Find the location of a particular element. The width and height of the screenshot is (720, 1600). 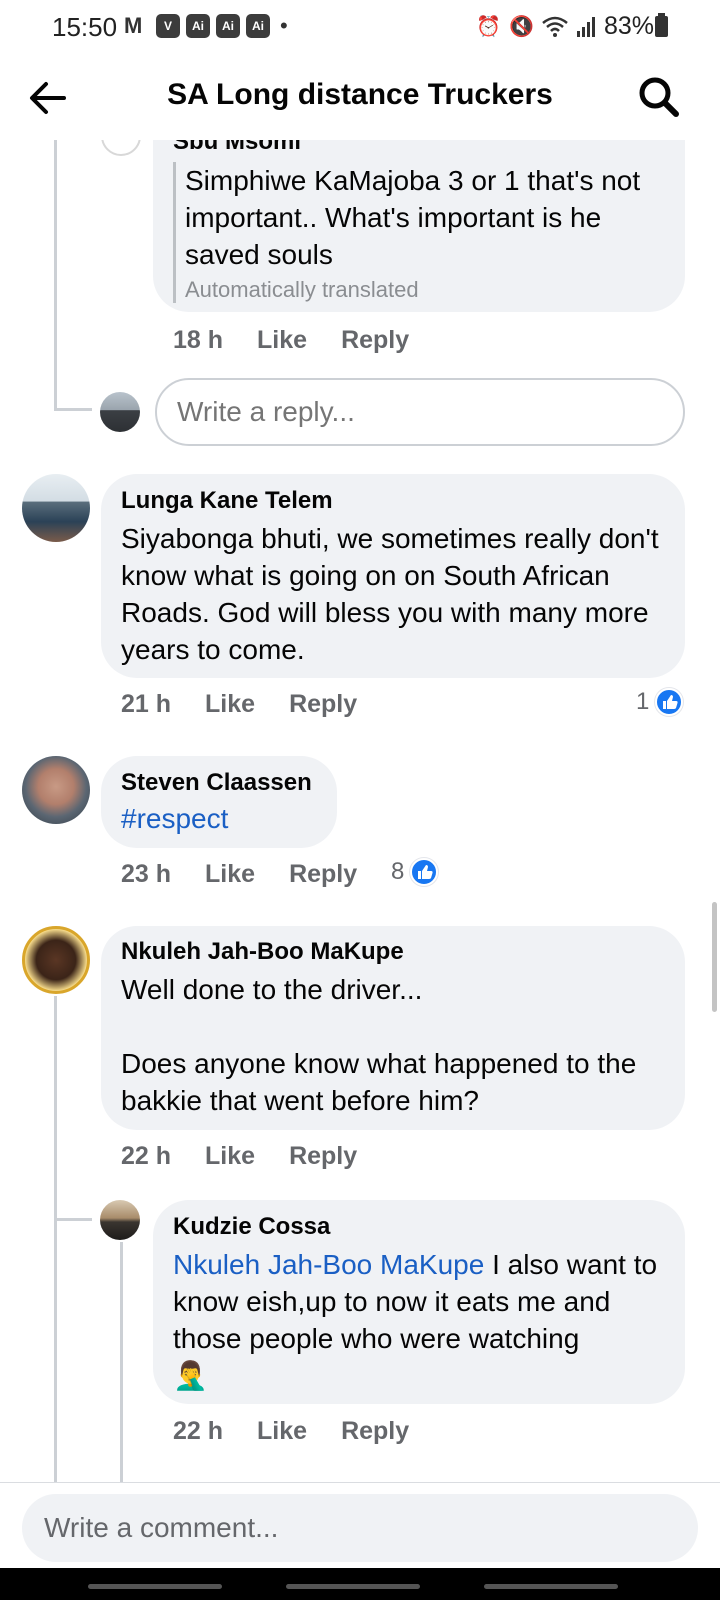

alarm-icon: ⏰ is located at coordinates (489, 27).